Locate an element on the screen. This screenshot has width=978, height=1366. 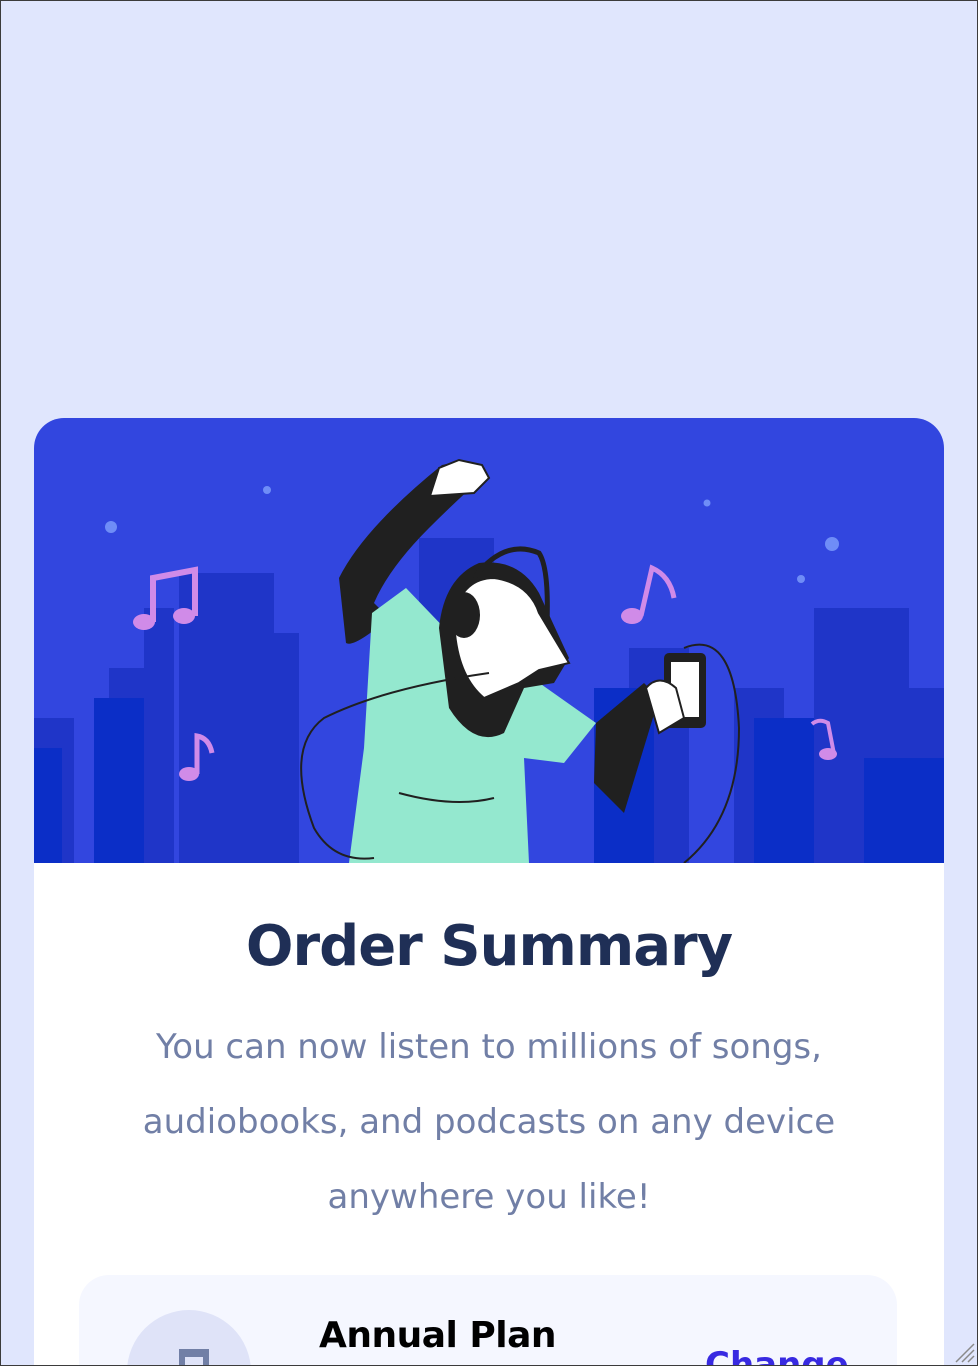
plan-summary: Annual Plan Change is located at coordinates (488, 1320).